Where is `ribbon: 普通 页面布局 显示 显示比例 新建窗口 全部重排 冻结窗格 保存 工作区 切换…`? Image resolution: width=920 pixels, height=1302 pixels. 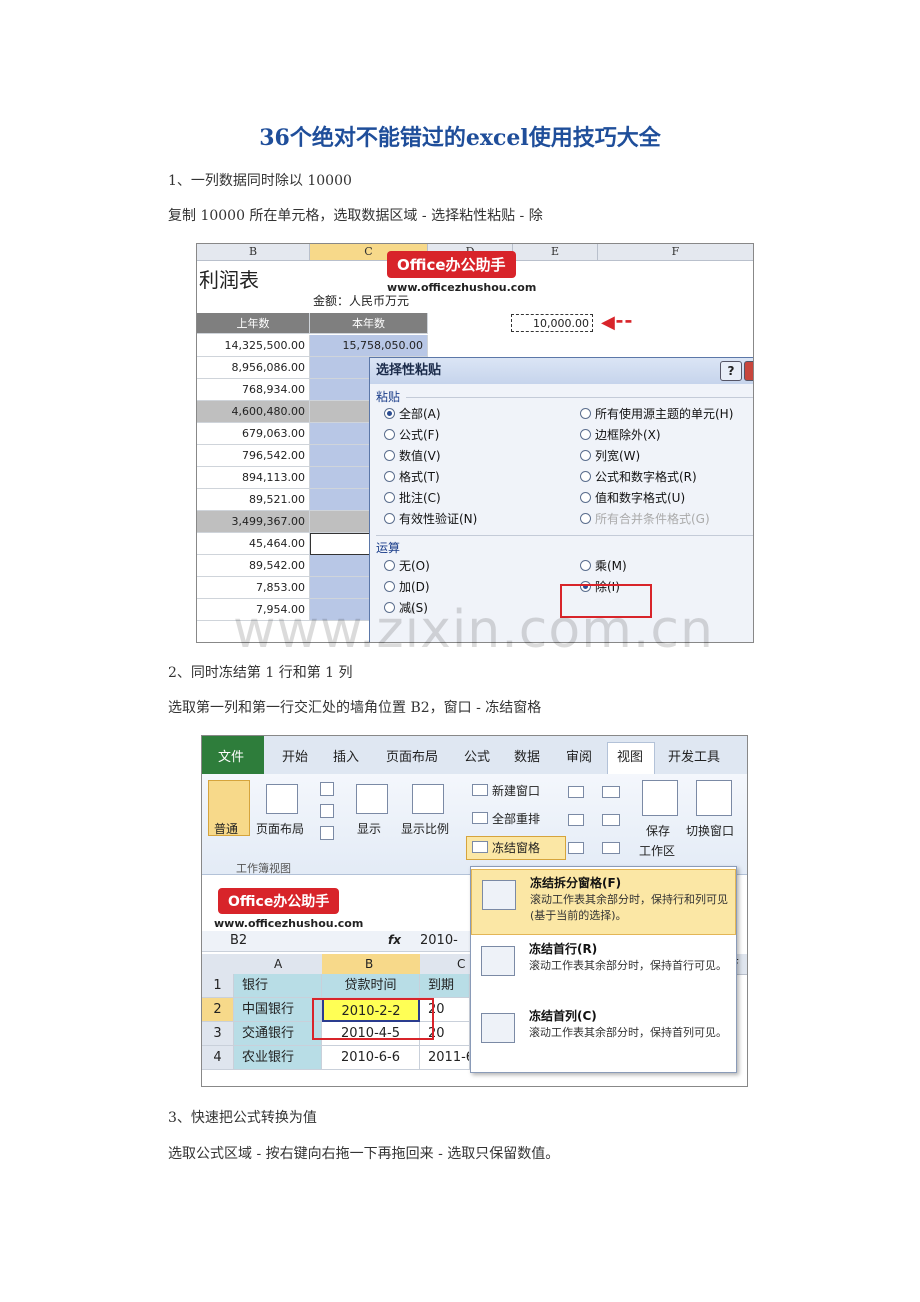
ribbon: 普通 页面布局 显示 显示比例 新建窗口 全部重排 冻结窗格 保存 工作区 切换… is located at coordinates (474, 824).